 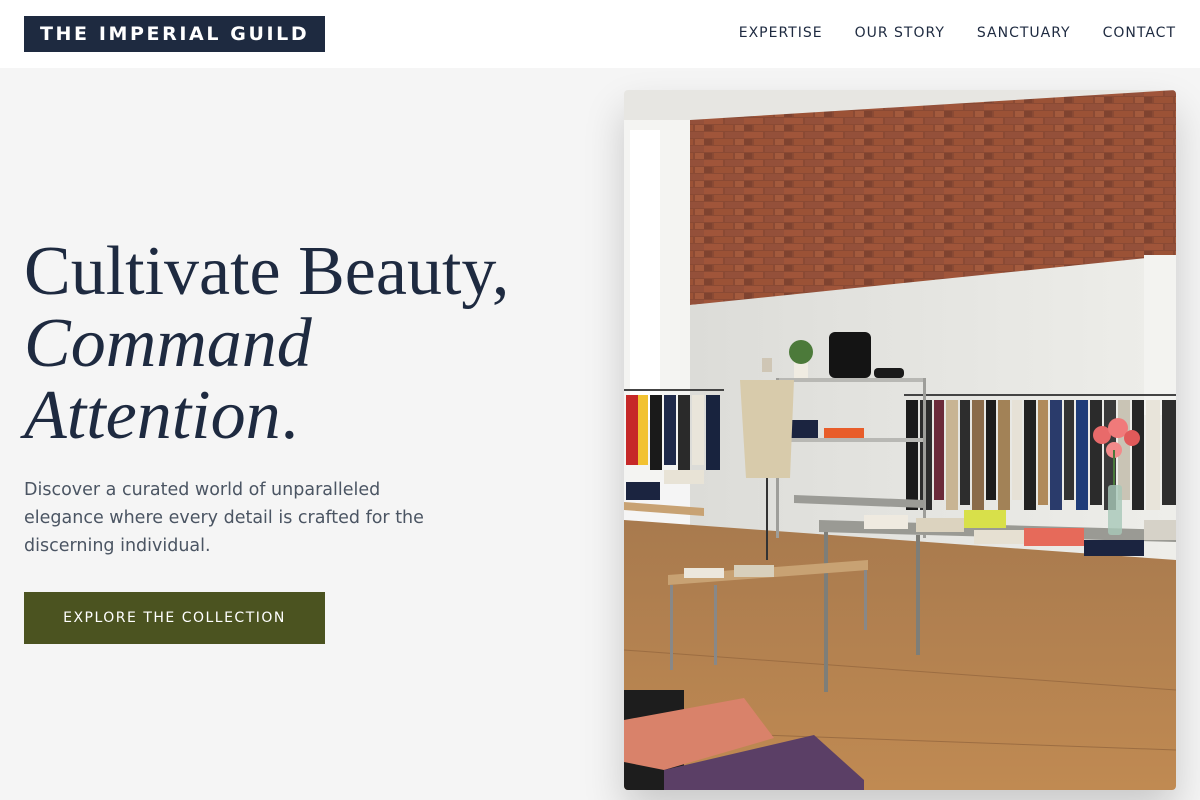 I want to click on hero-title-line-2: Command, so click(x=266, y=344).